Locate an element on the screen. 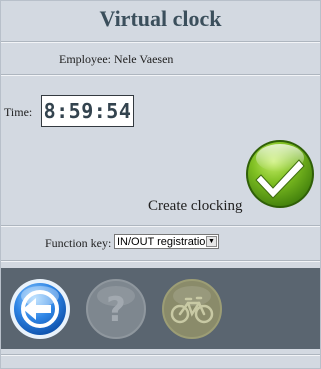 Image resolution: width=321 pixels, height=369 pixels. create-clocking-button is located at coordinates (280, 174).